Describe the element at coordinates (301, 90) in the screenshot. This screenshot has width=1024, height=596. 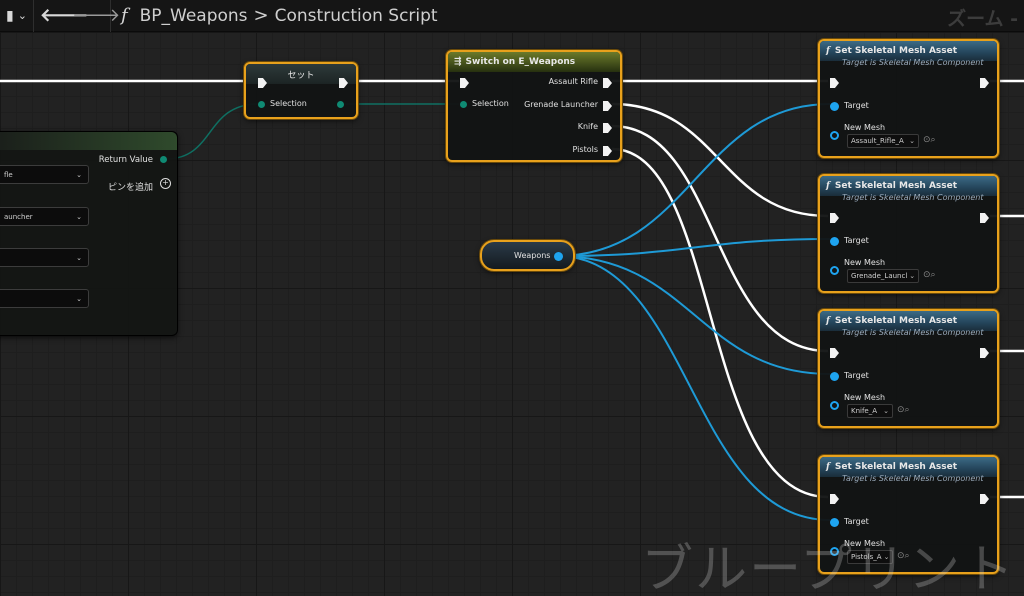
I see `set-node: セット Selection` at that location.